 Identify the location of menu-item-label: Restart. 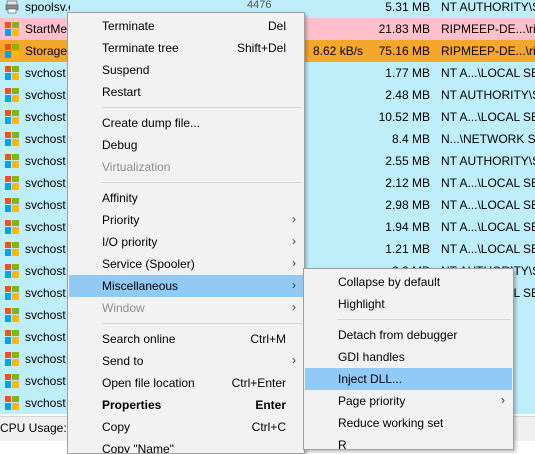
(121, 92).